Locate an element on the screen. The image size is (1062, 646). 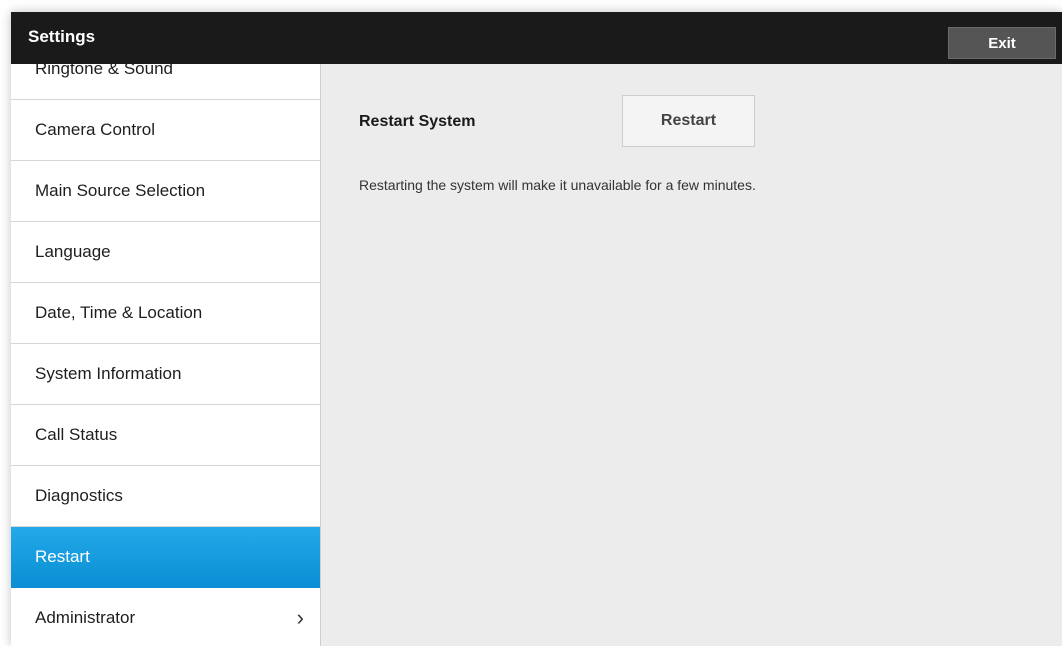
sidebar-item-main-source-selection: Main Source Selection is located at coordinates (165, 191).